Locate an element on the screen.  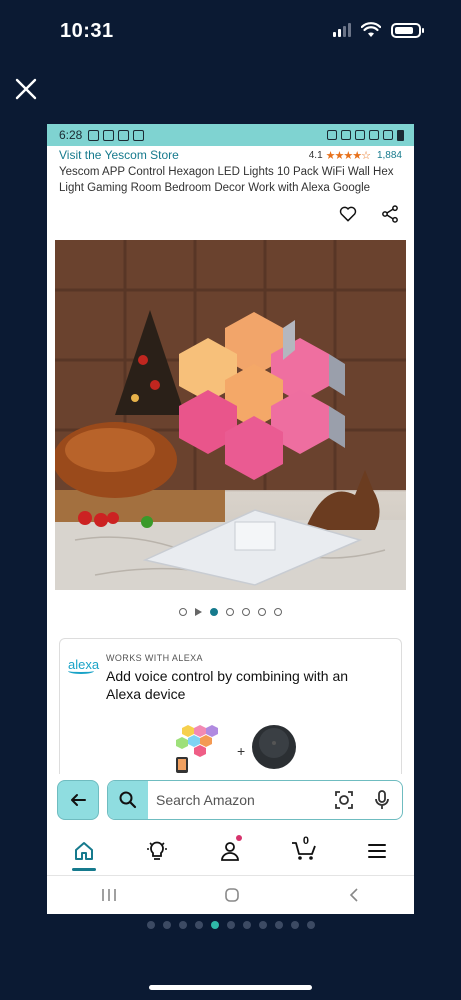
search-icon is located at coordinates (128, 800).